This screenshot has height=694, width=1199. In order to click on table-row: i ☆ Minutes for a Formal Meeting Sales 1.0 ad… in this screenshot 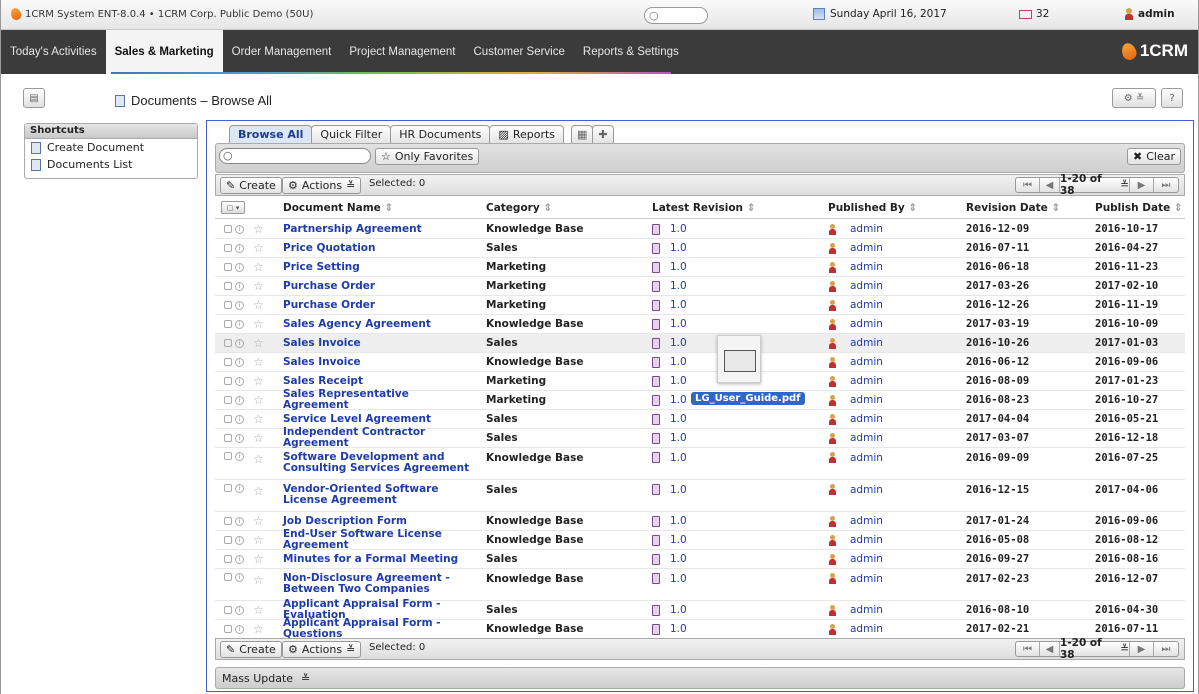, I will do `click(700, 559)`.